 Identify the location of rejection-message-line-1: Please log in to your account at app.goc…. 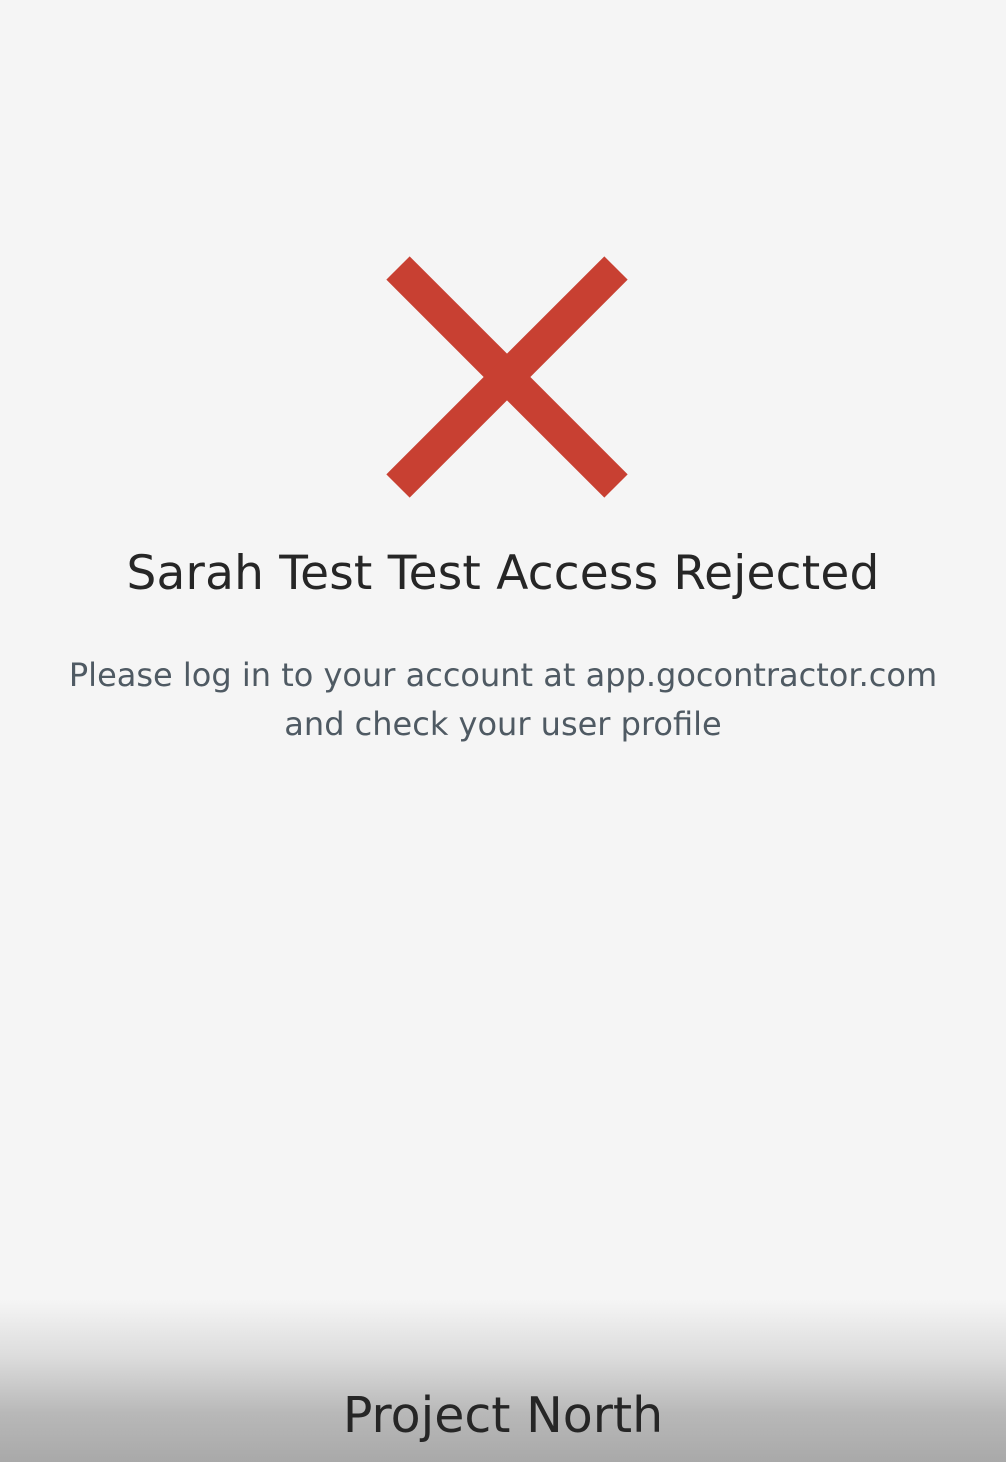
(503, 675).